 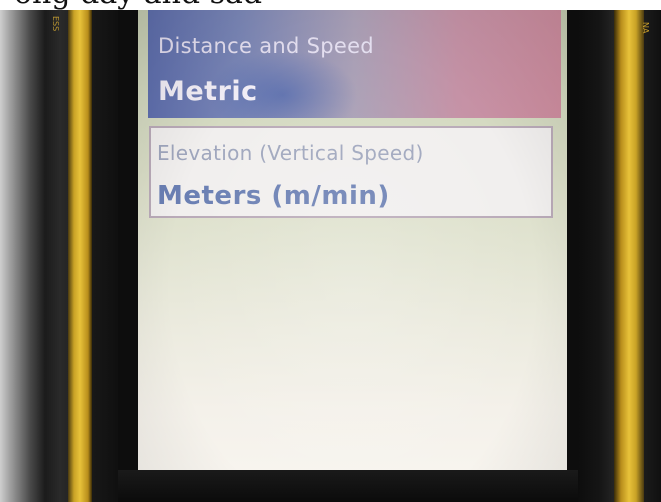 I want to click on device-right-label: NA, so click(x=645, y=28).